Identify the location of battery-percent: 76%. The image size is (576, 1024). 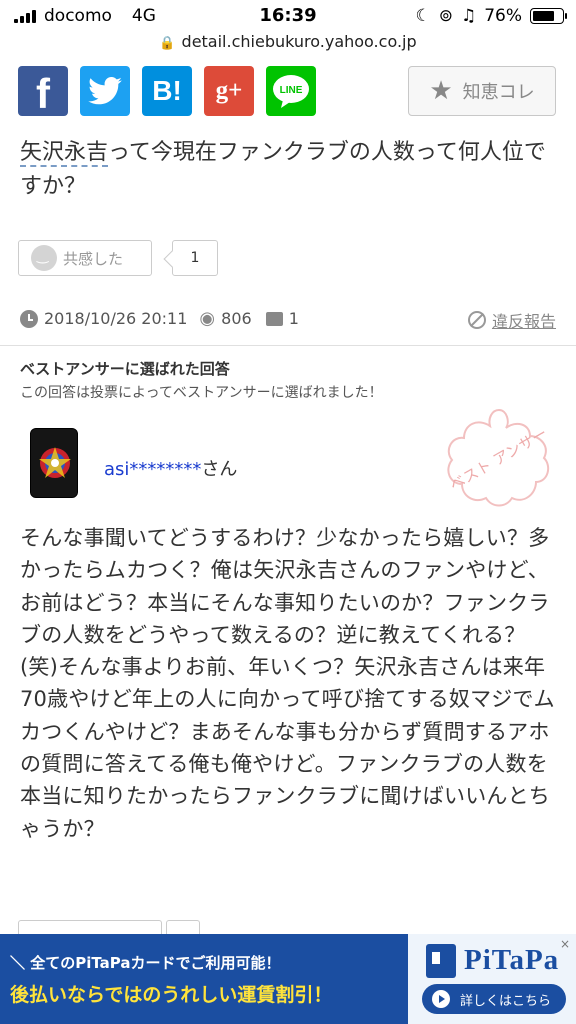
(503, 16).